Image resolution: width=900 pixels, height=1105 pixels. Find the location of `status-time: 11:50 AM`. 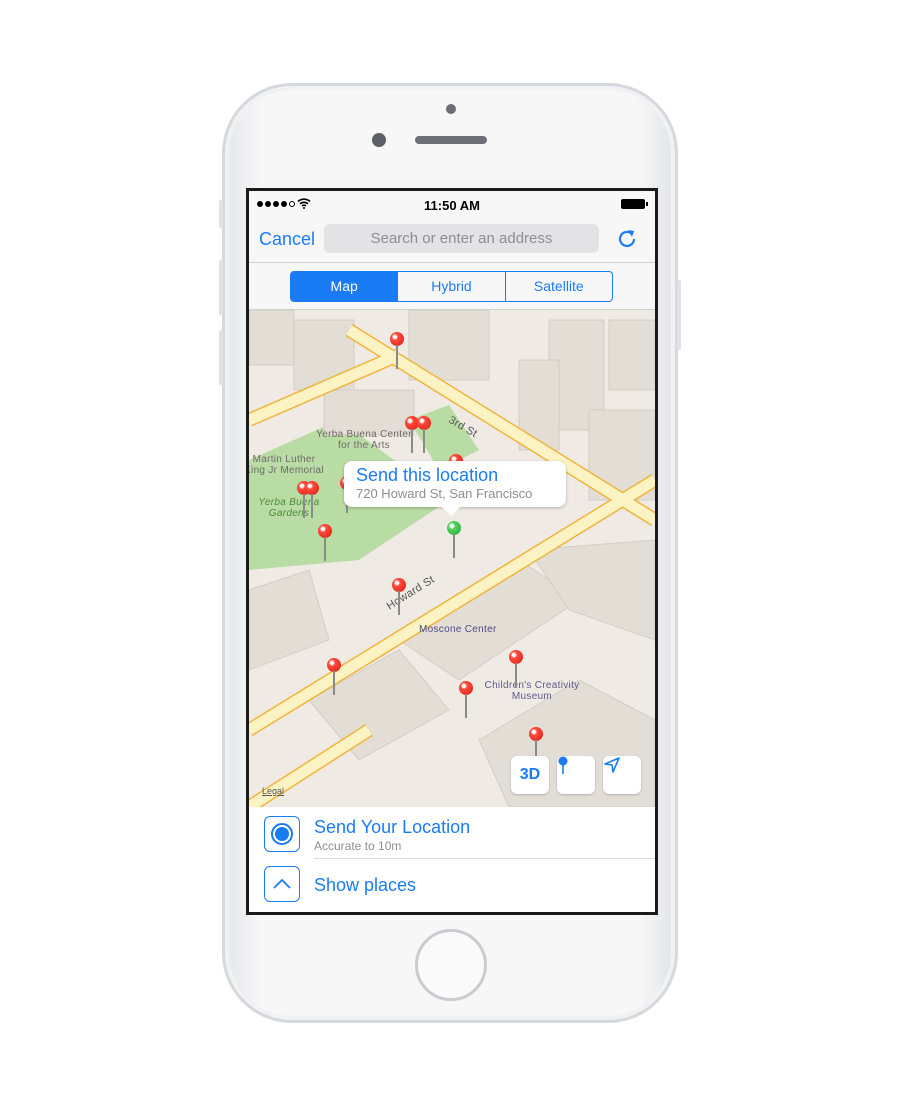

status-time: 11:50 AM is located at coordinates (452, 205).